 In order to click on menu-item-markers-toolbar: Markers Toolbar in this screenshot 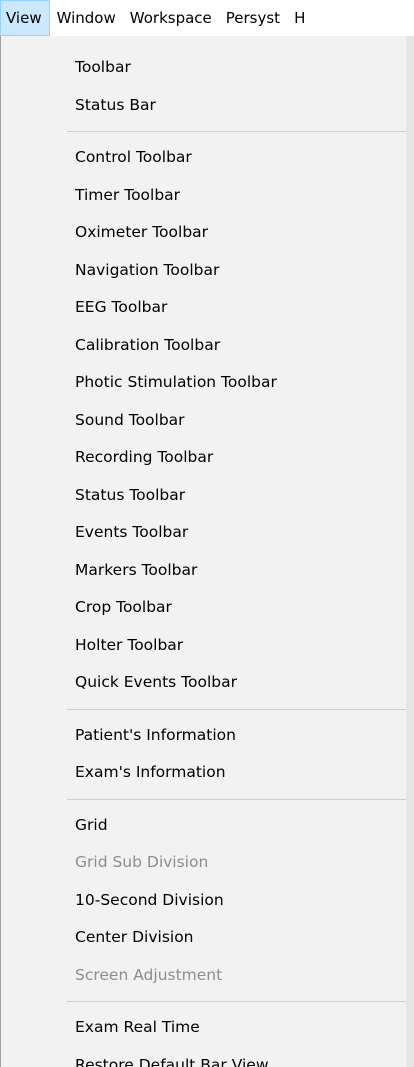, I will do `click(206, 571)`.